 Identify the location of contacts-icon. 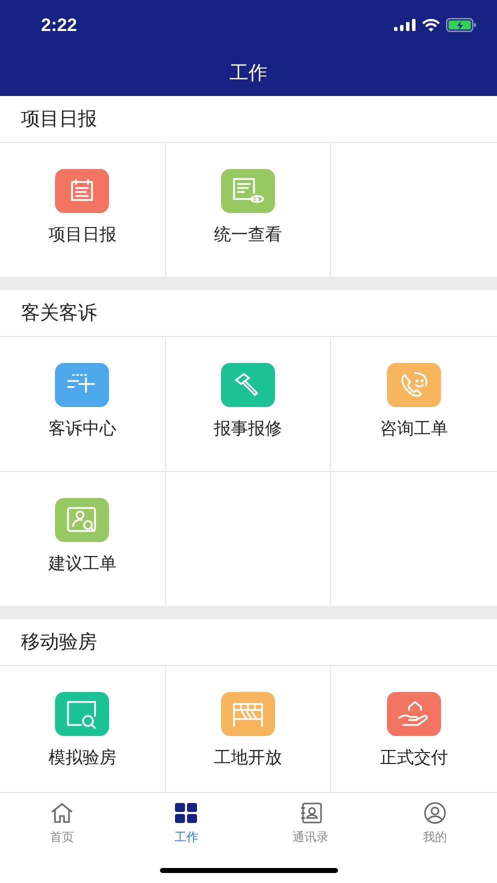
(310, 813).